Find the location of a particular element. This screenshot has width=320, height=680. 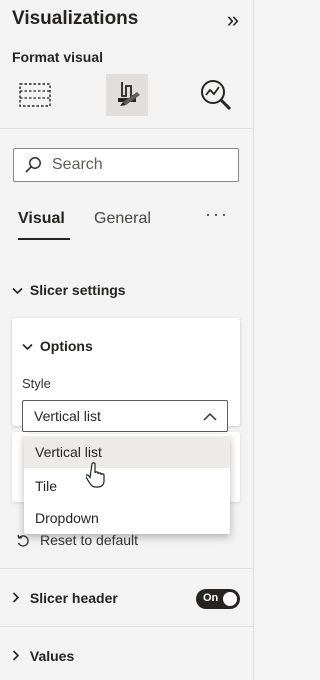

style-option-tile: Tile is located at coordinates (127, 486).